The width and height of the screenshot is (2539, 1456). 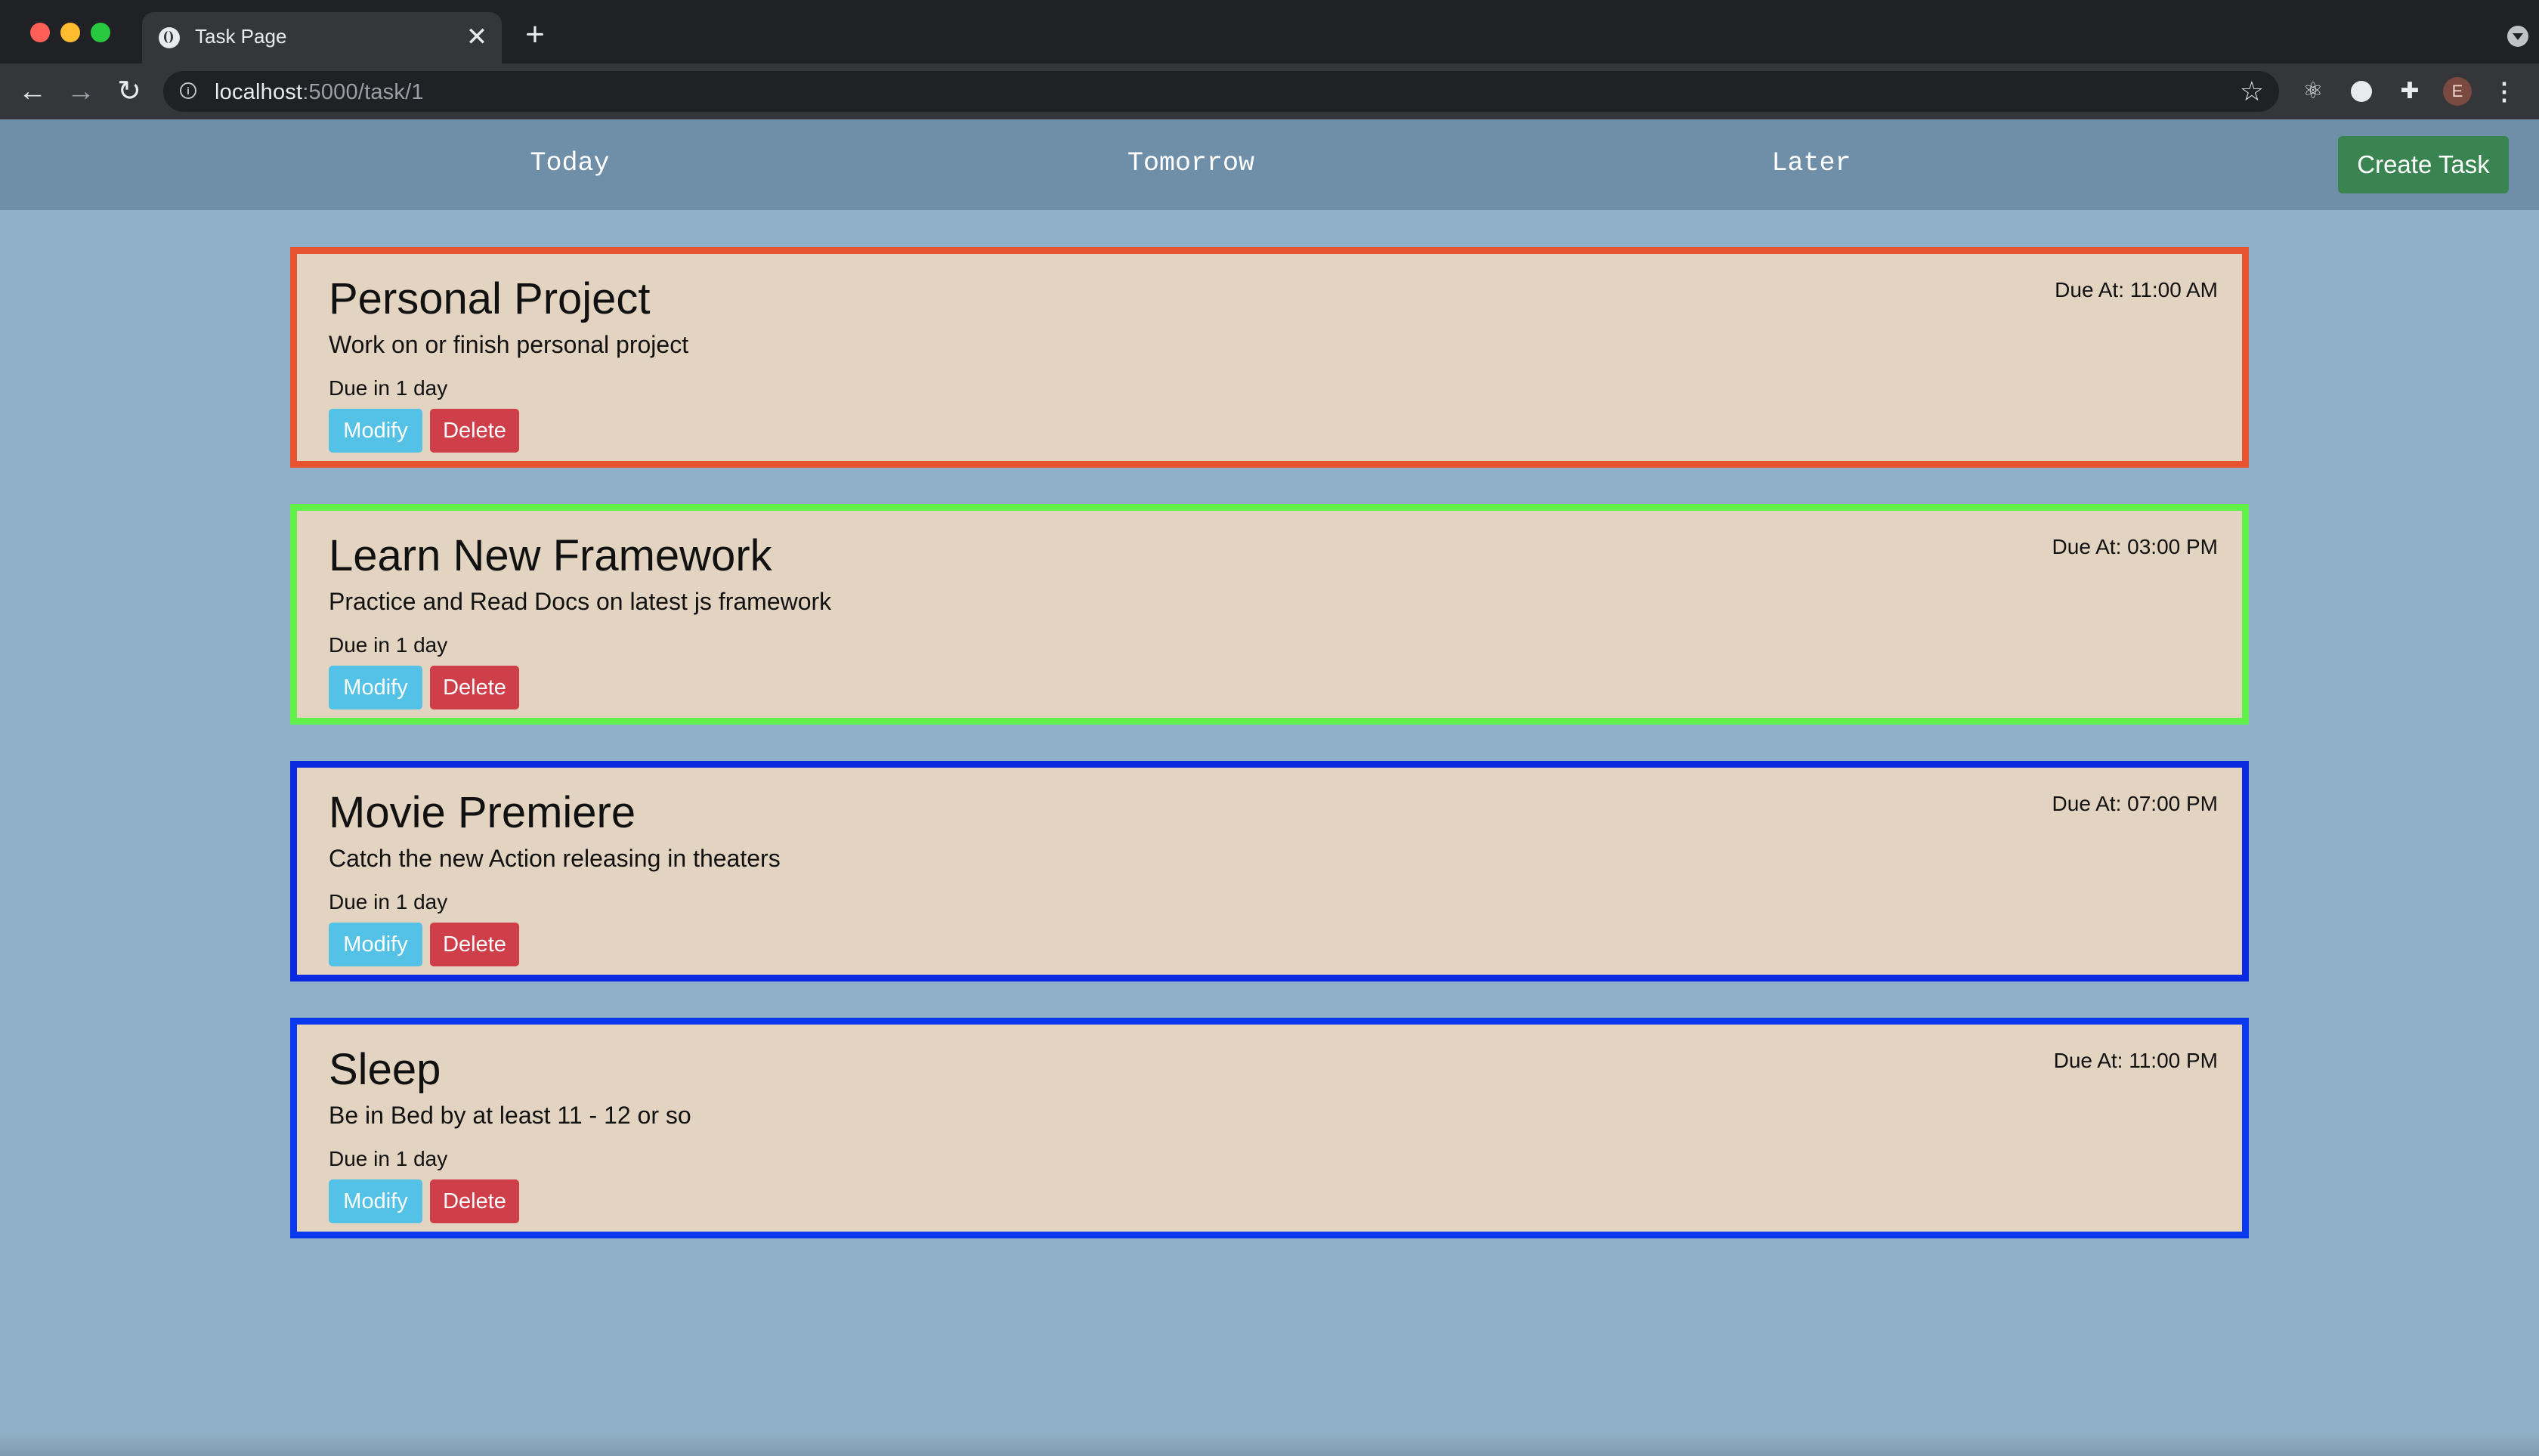 I want to click on nav-link-today: Today, so click(x=569, y=163).